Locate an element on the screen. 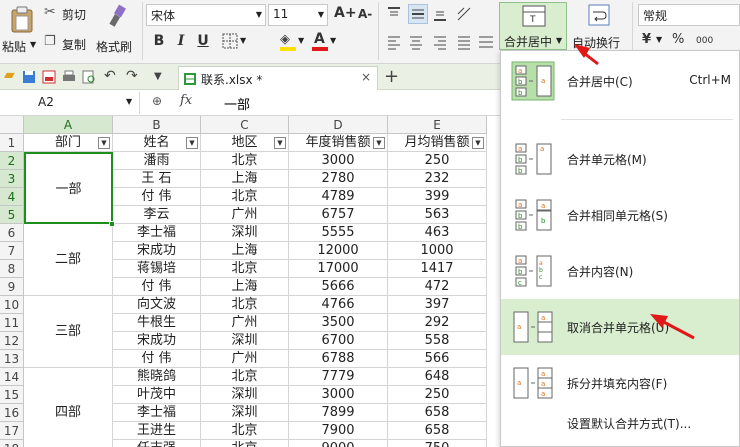  row-header: 6 is located at coordinates (12, 233).